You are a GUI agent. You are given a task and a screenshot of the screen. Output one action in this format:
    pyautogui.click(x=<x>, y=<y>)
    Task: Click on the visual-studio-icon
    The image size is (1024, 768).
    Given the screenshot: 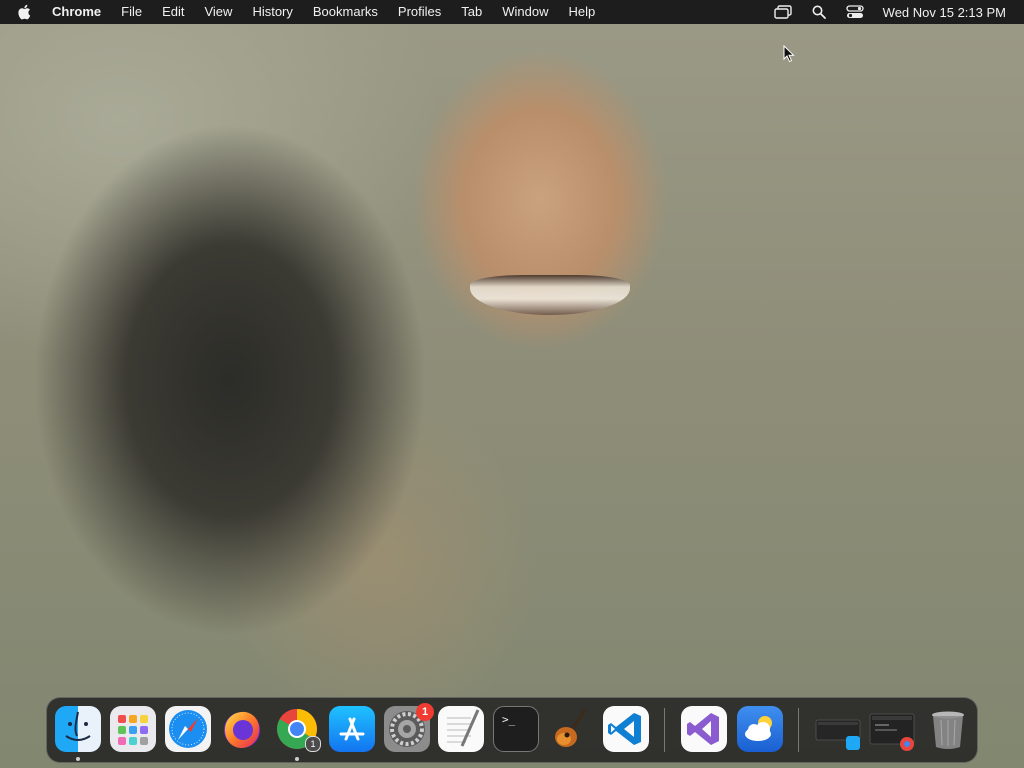 What is the action you would take?
    pyautogui.click(x=704, y=729)
    